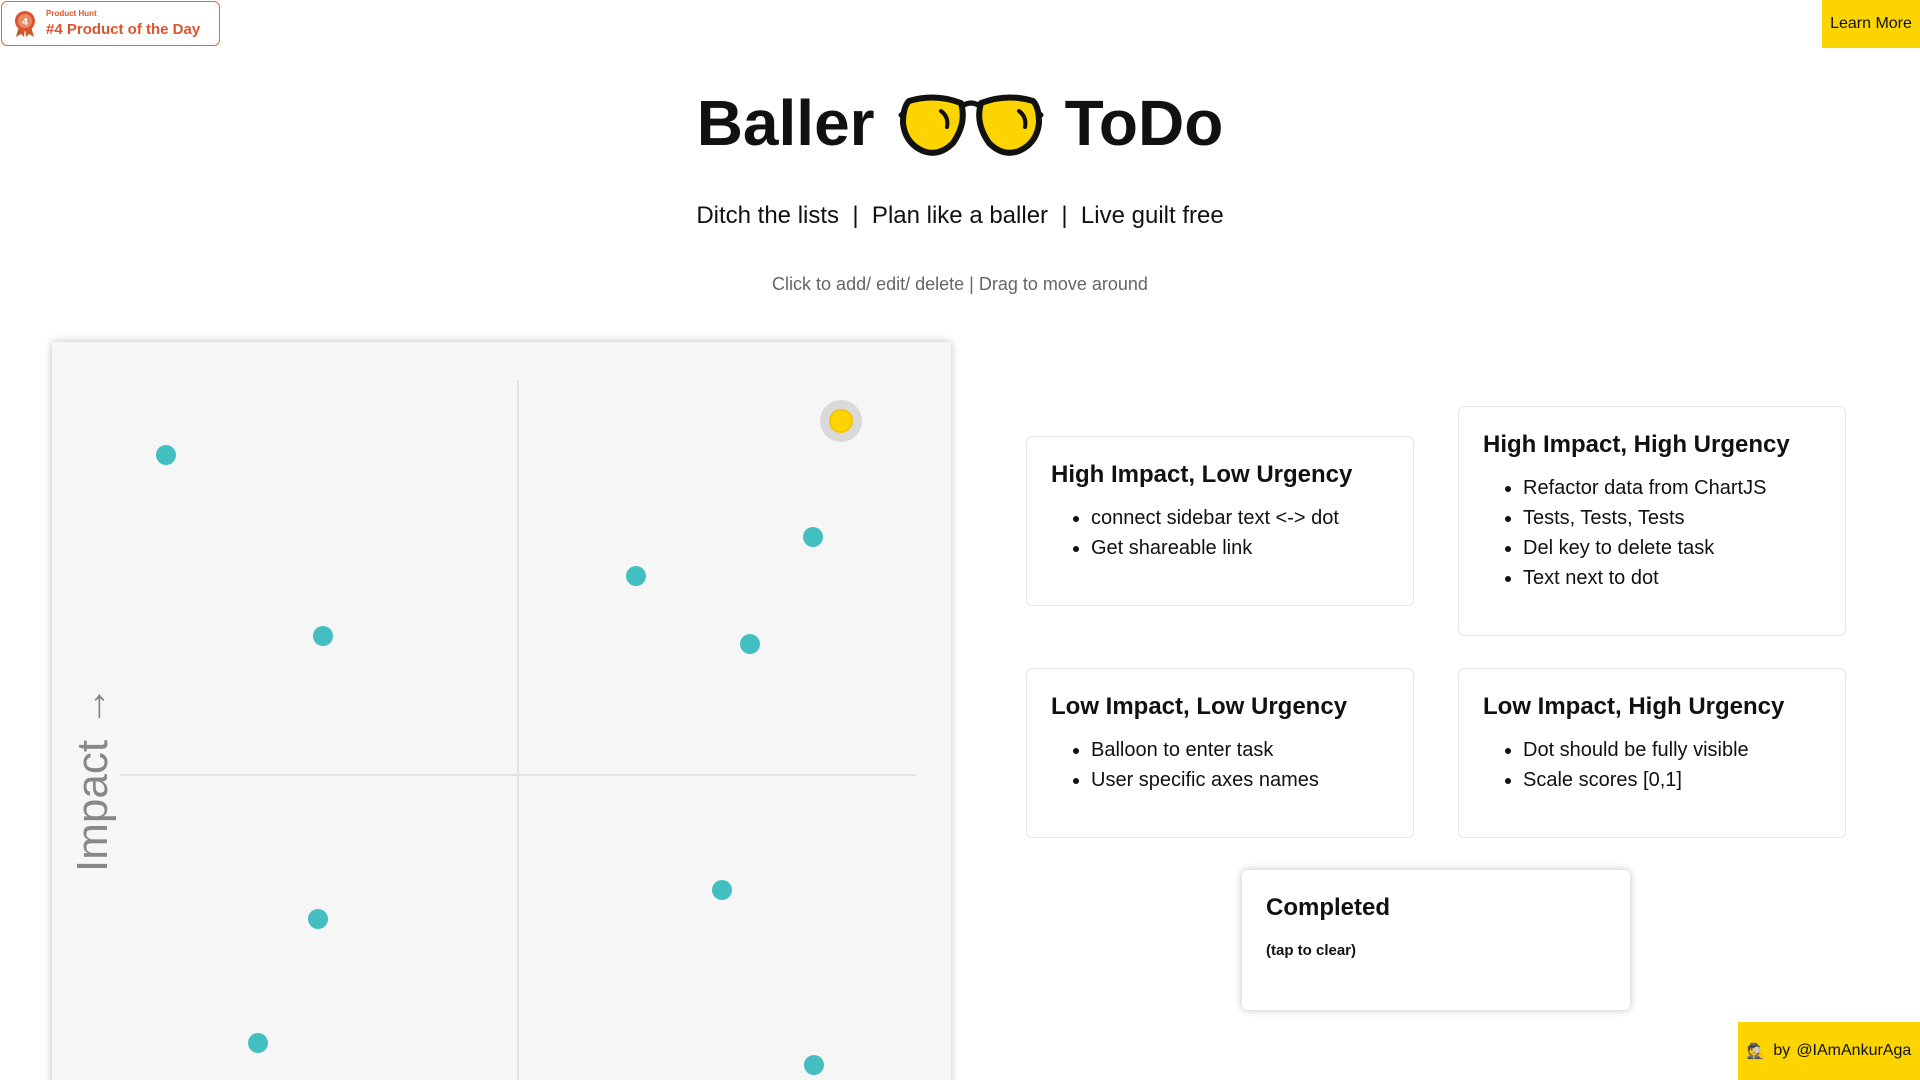  What do you see at coordinates (1636, 444) in the screenshot?
I see `quadrant-title: High Impact, High Urgency` at bounding box center [1636, 444].